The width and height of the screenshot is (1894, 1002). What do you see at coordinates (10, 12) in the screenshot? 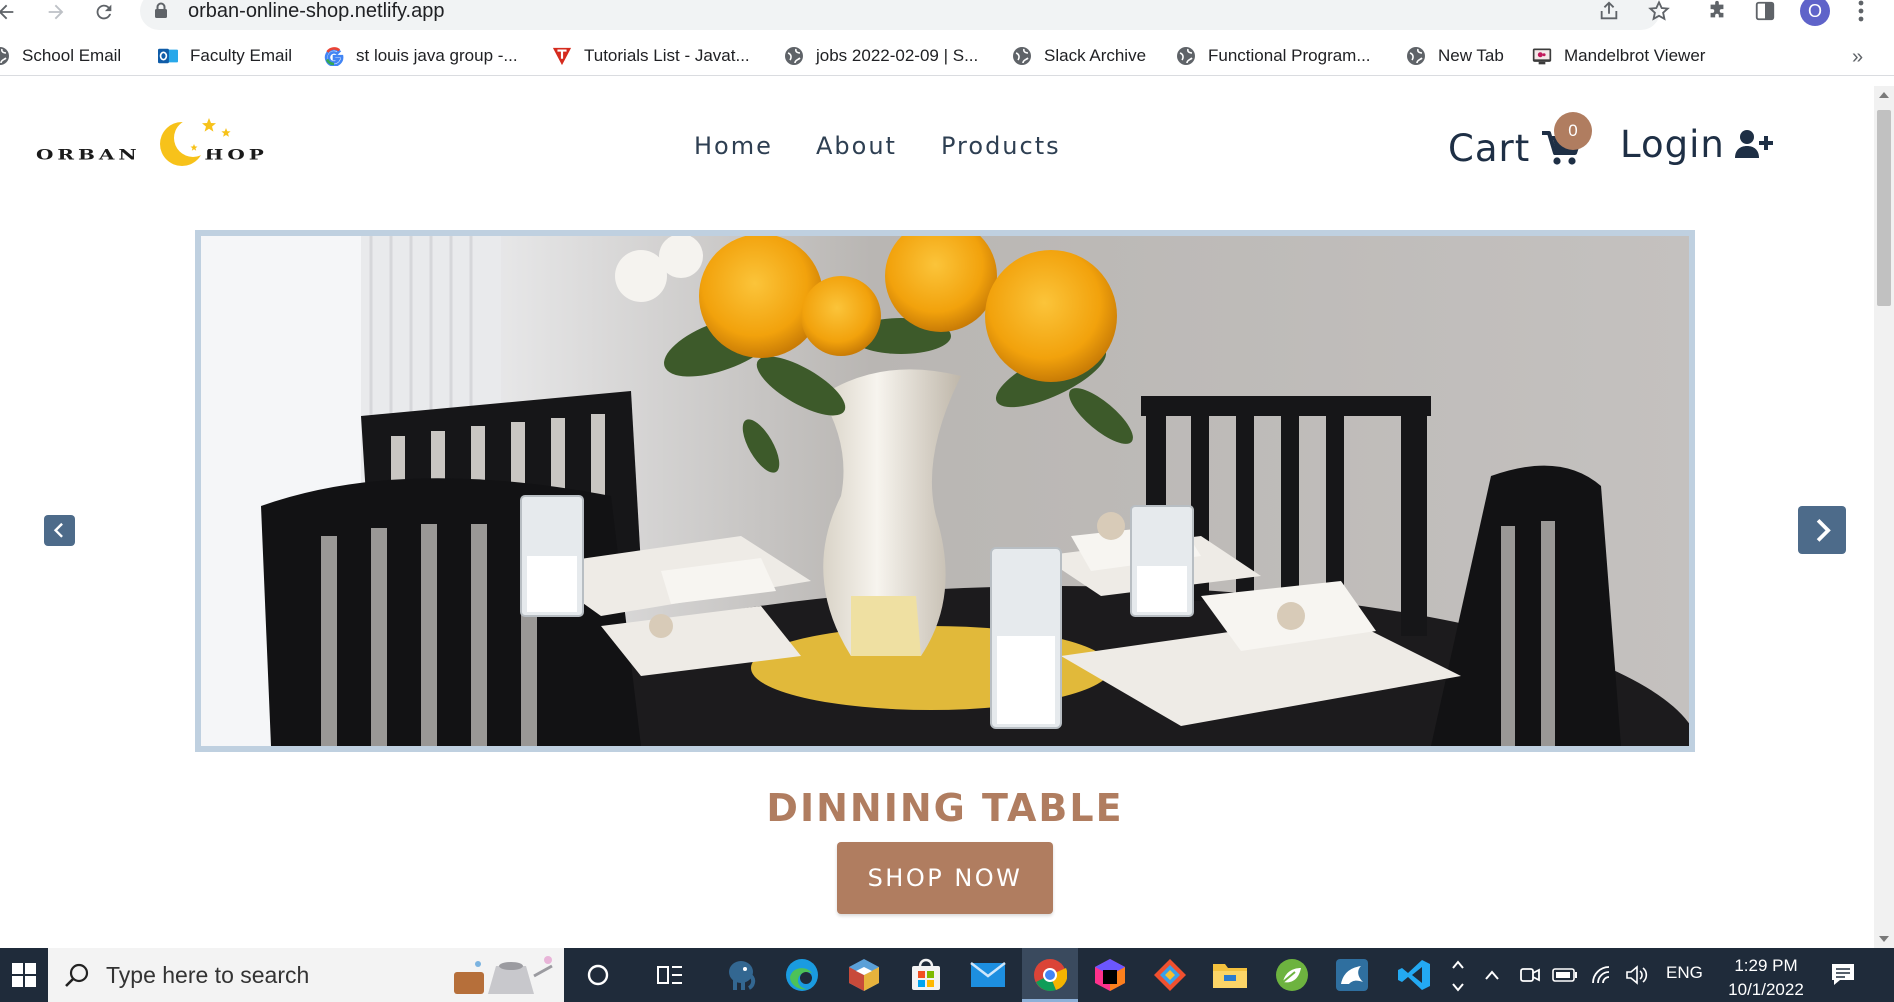
I see `back-button` at bounding box center [10, 12].